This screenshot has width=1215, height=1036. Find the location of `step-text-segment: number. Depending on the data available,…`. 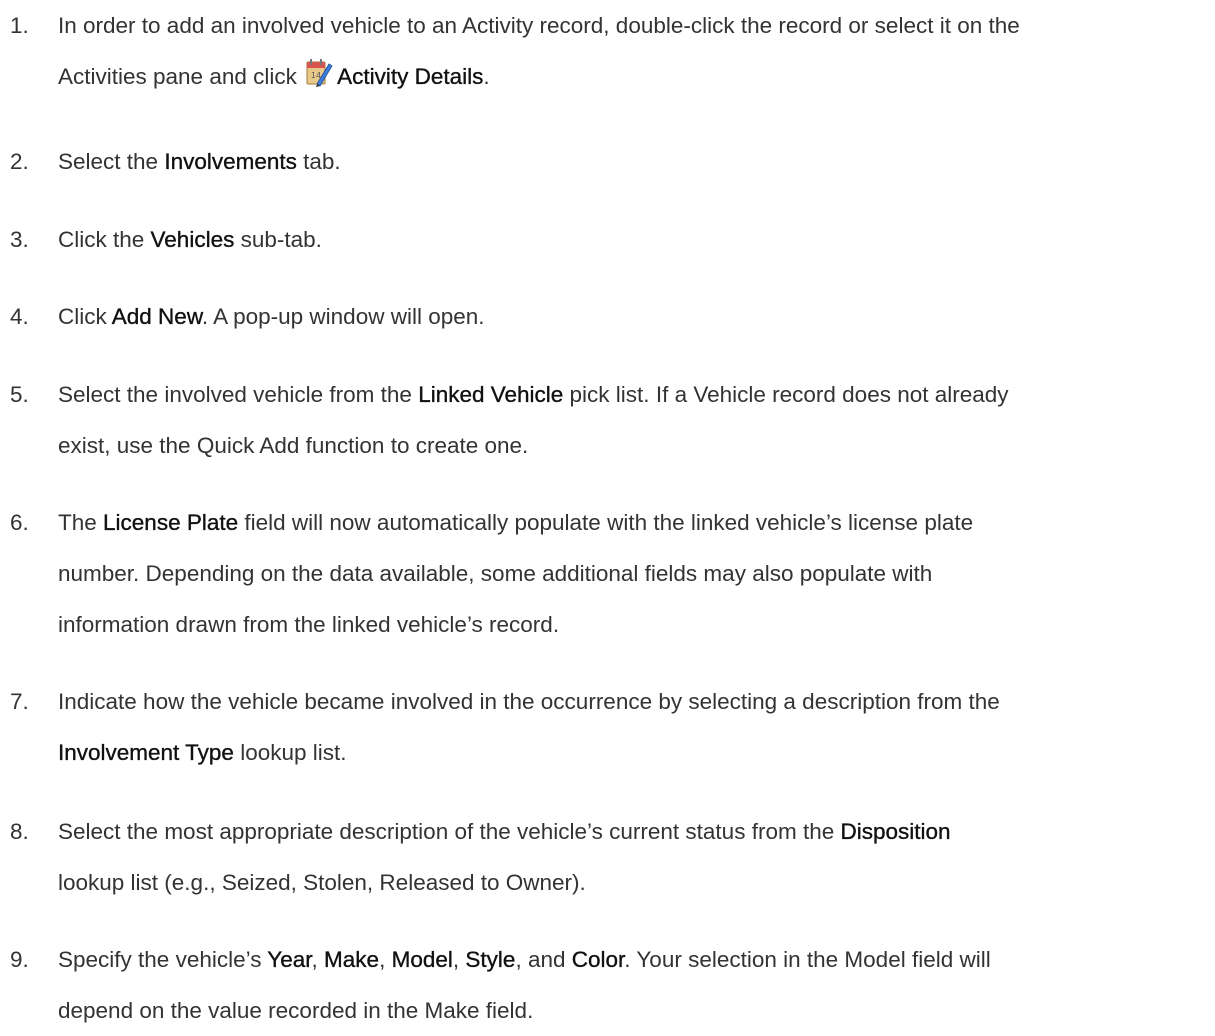

step-text-segment: number. Depending on the data available,… is located at coordinates (495, 573).